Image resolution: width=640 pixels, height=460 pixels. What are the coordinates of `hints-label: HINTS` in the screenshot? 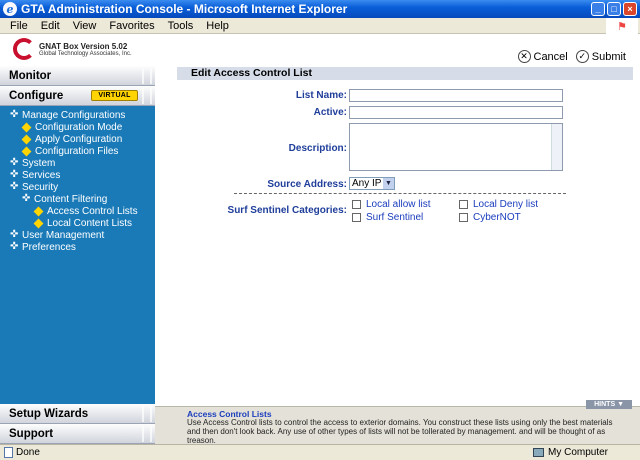 It's located at (605, 404).